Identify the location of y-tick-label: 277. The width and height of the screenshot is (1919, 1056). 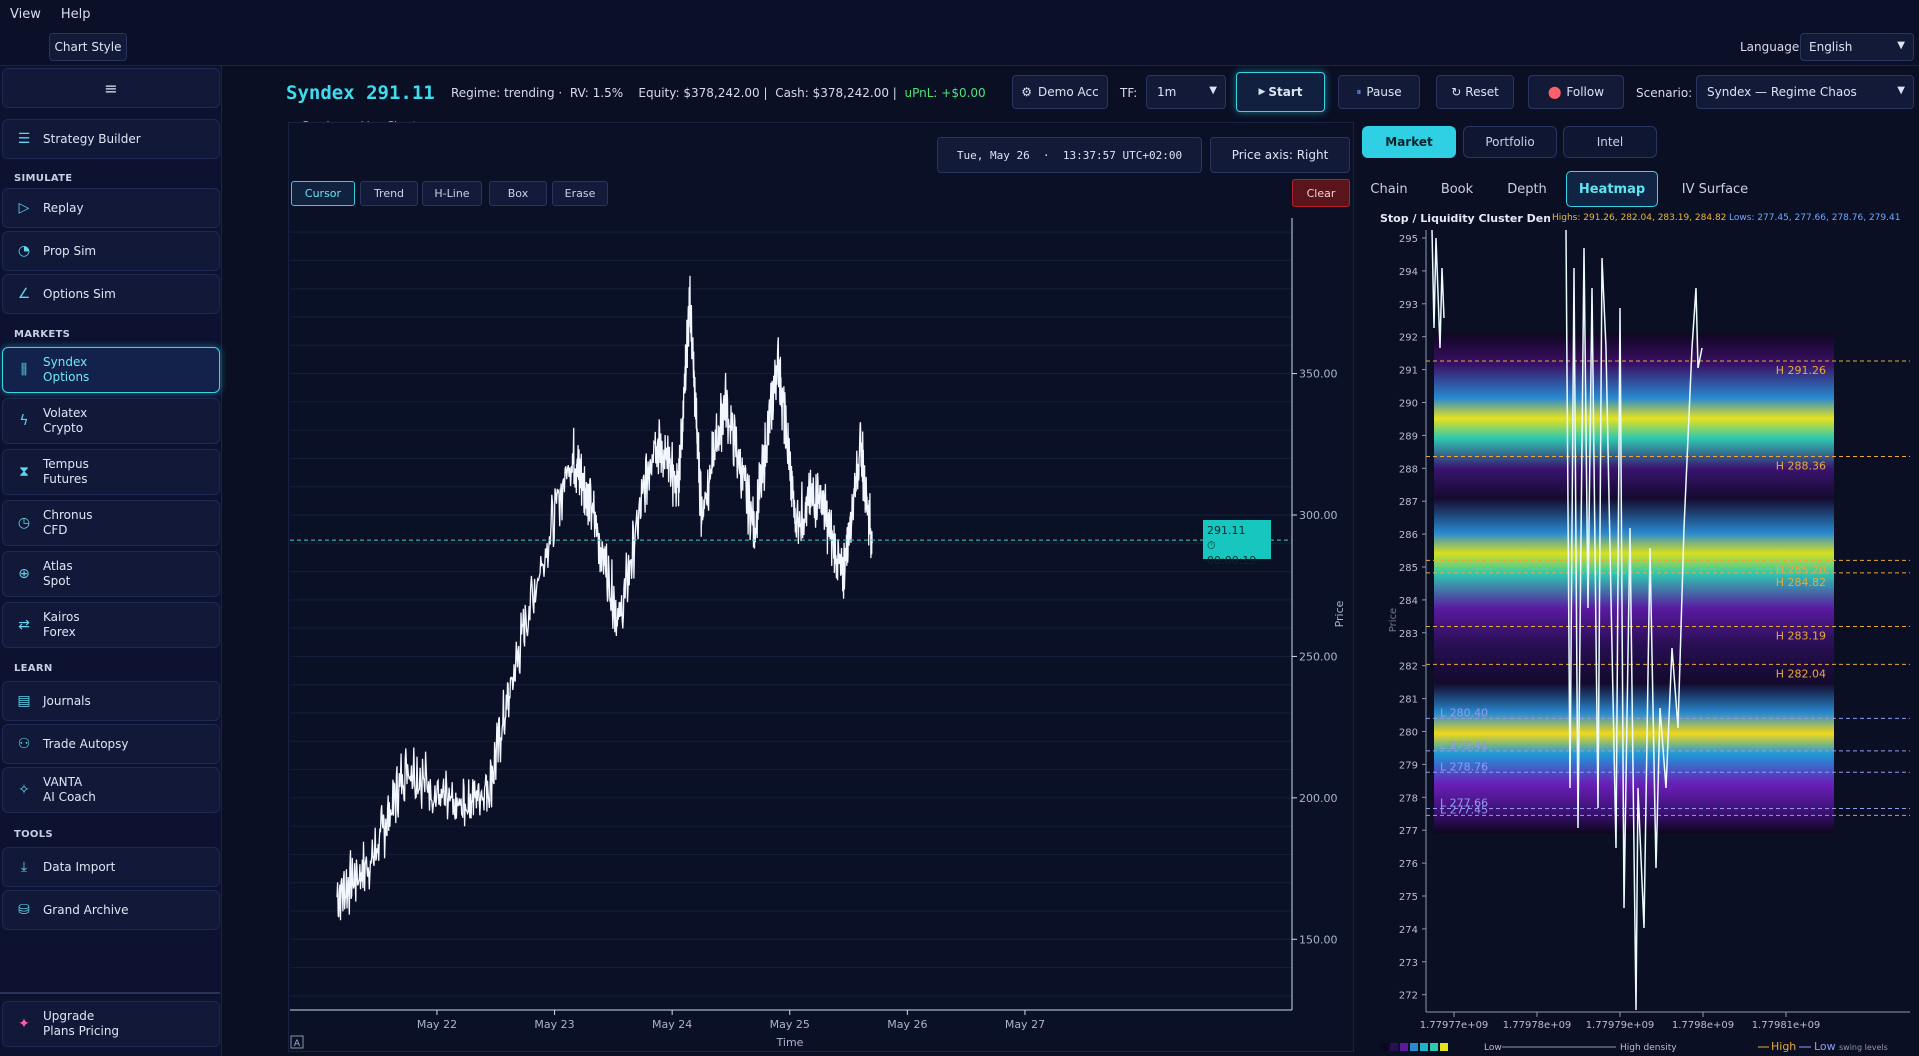
(1408, 831).